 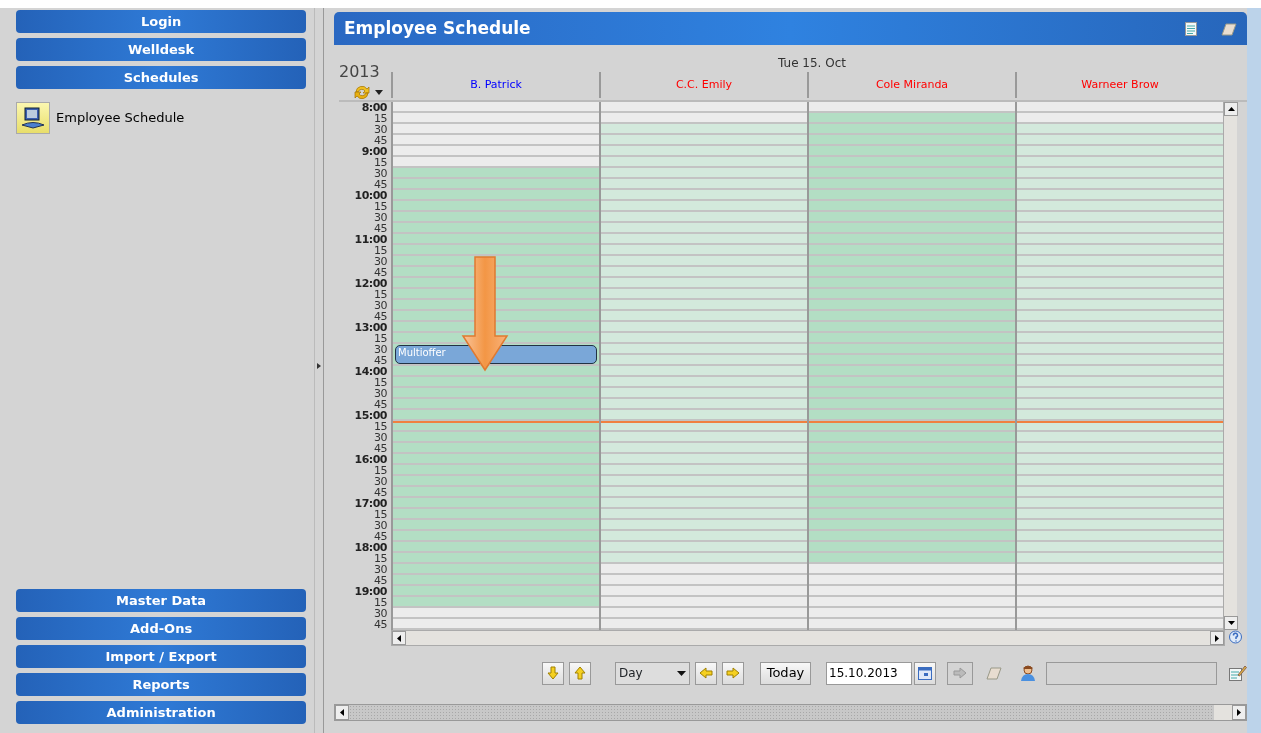 I want to click on time-label: 17:00, so click(x=370, y=503).